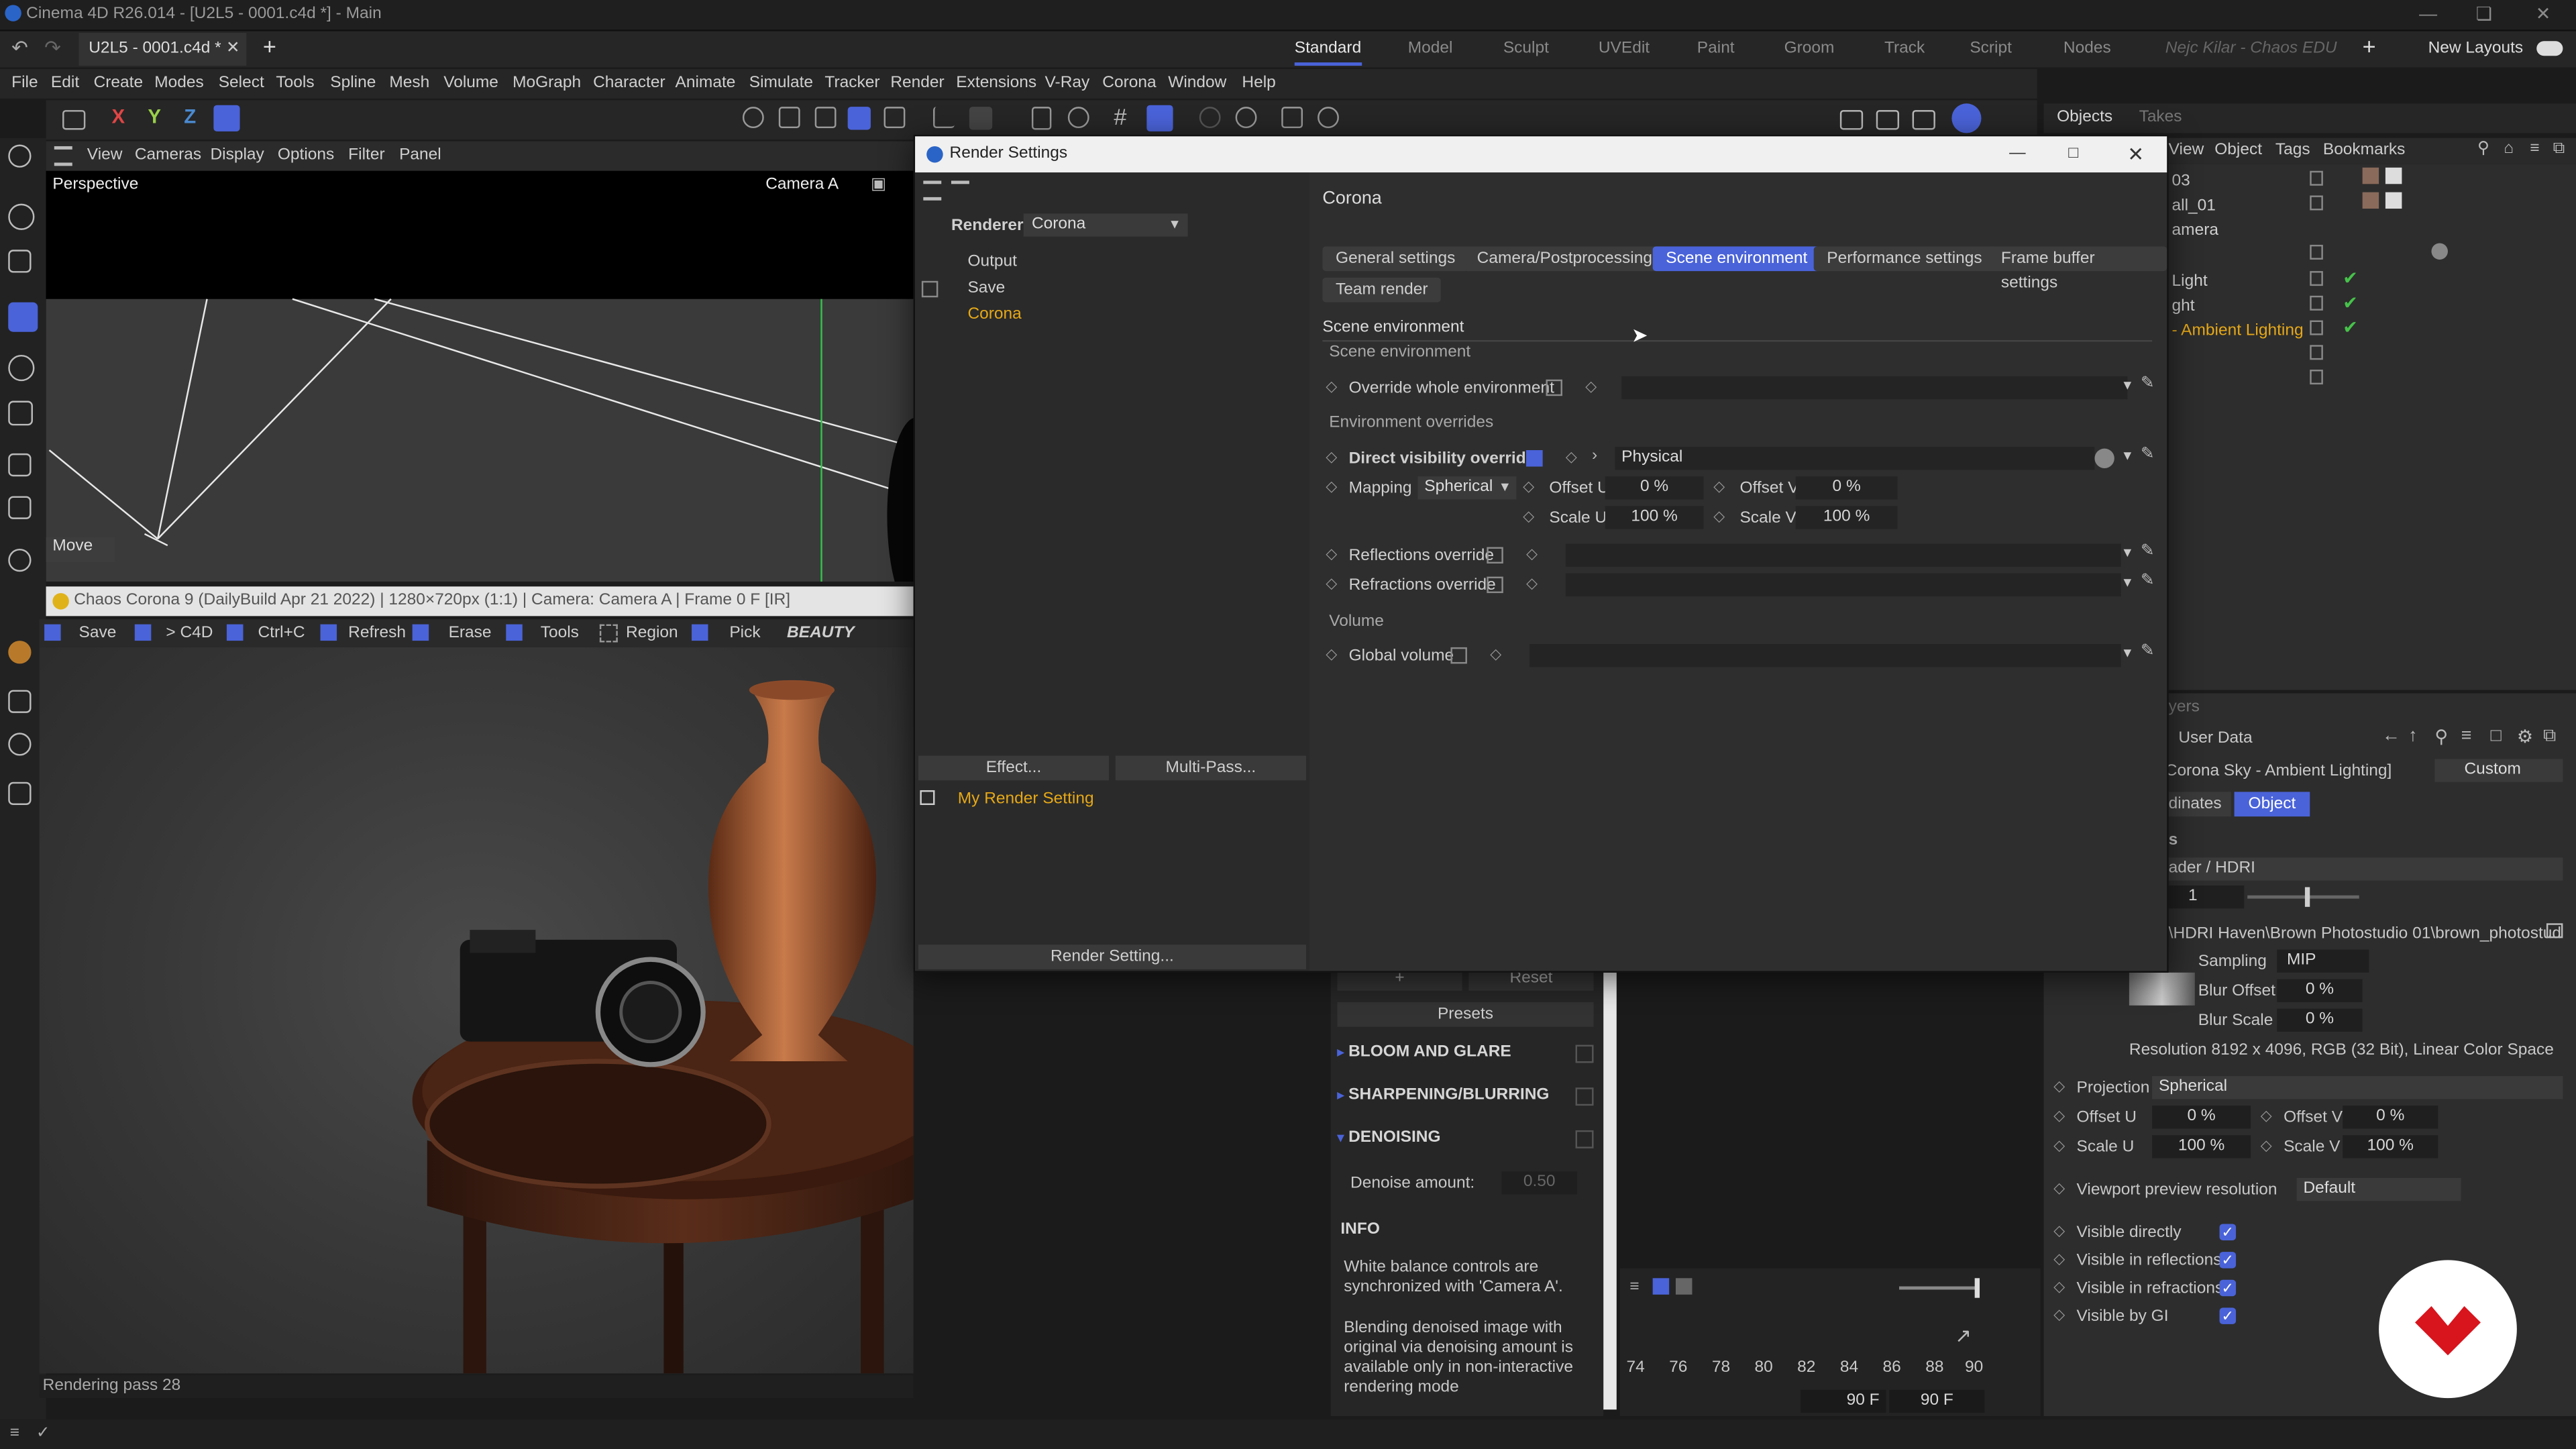 This screenshot has height=1449, width=2576. I want to click on menu-corona: Corona, so click(1129, 83).